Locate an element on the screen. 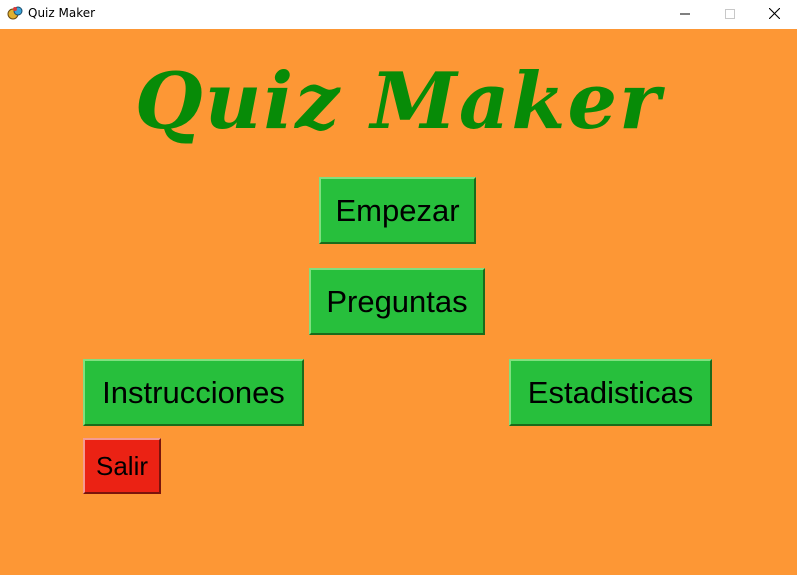 Image resolution: width=797 pixels, height=575 pixels. minimize-icon is located at coordinates (684, 13).